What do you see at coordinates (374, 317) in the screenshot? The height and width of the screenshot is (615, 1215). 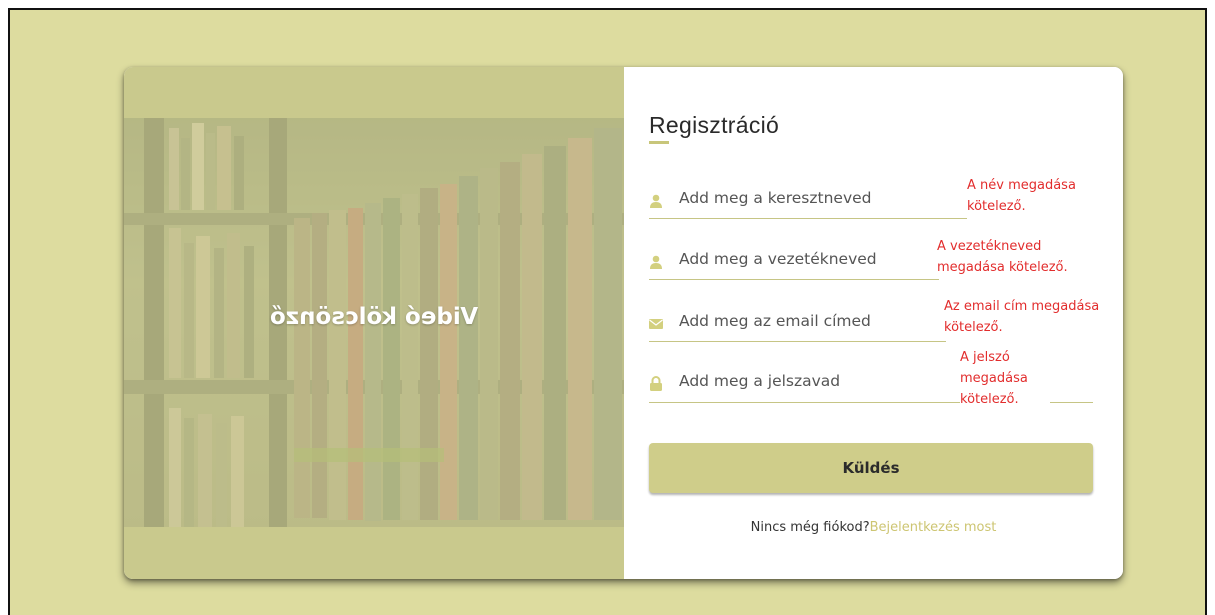 I see `hero-title: Videó kölcsönző` at bounding box center [374, 317].